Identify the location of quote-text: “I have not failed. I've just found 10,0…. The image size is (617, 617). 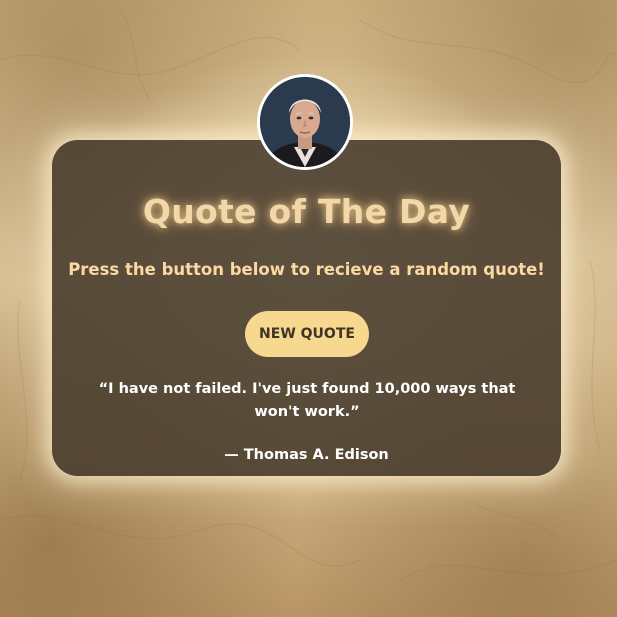
(307, 400).